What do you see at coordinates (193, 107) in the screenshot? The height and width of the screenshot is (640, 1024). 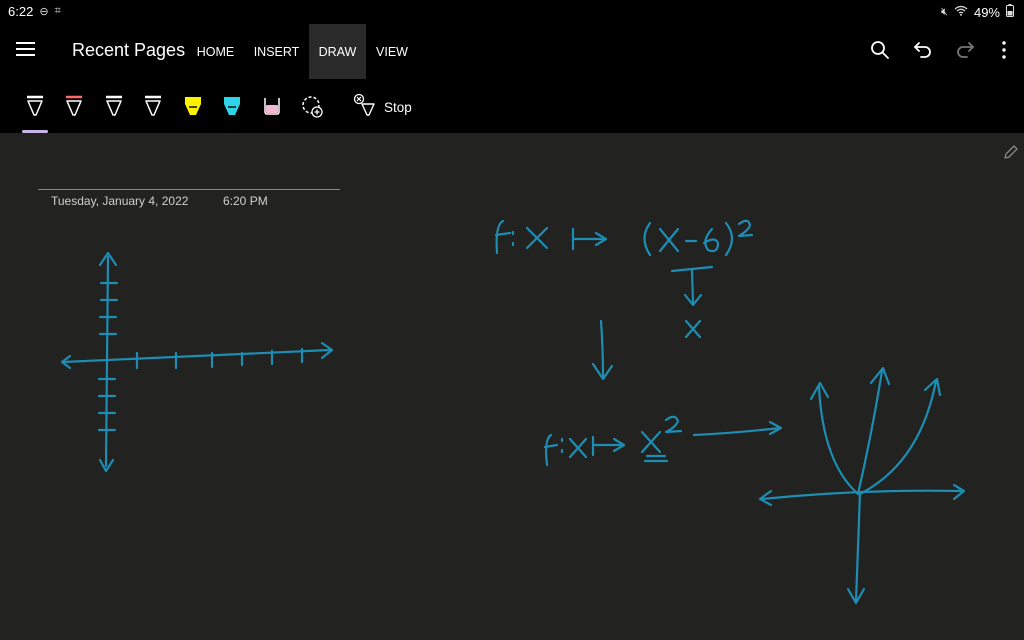 I see `highlighter-yellow-icon` at bounding box center [193, 107].